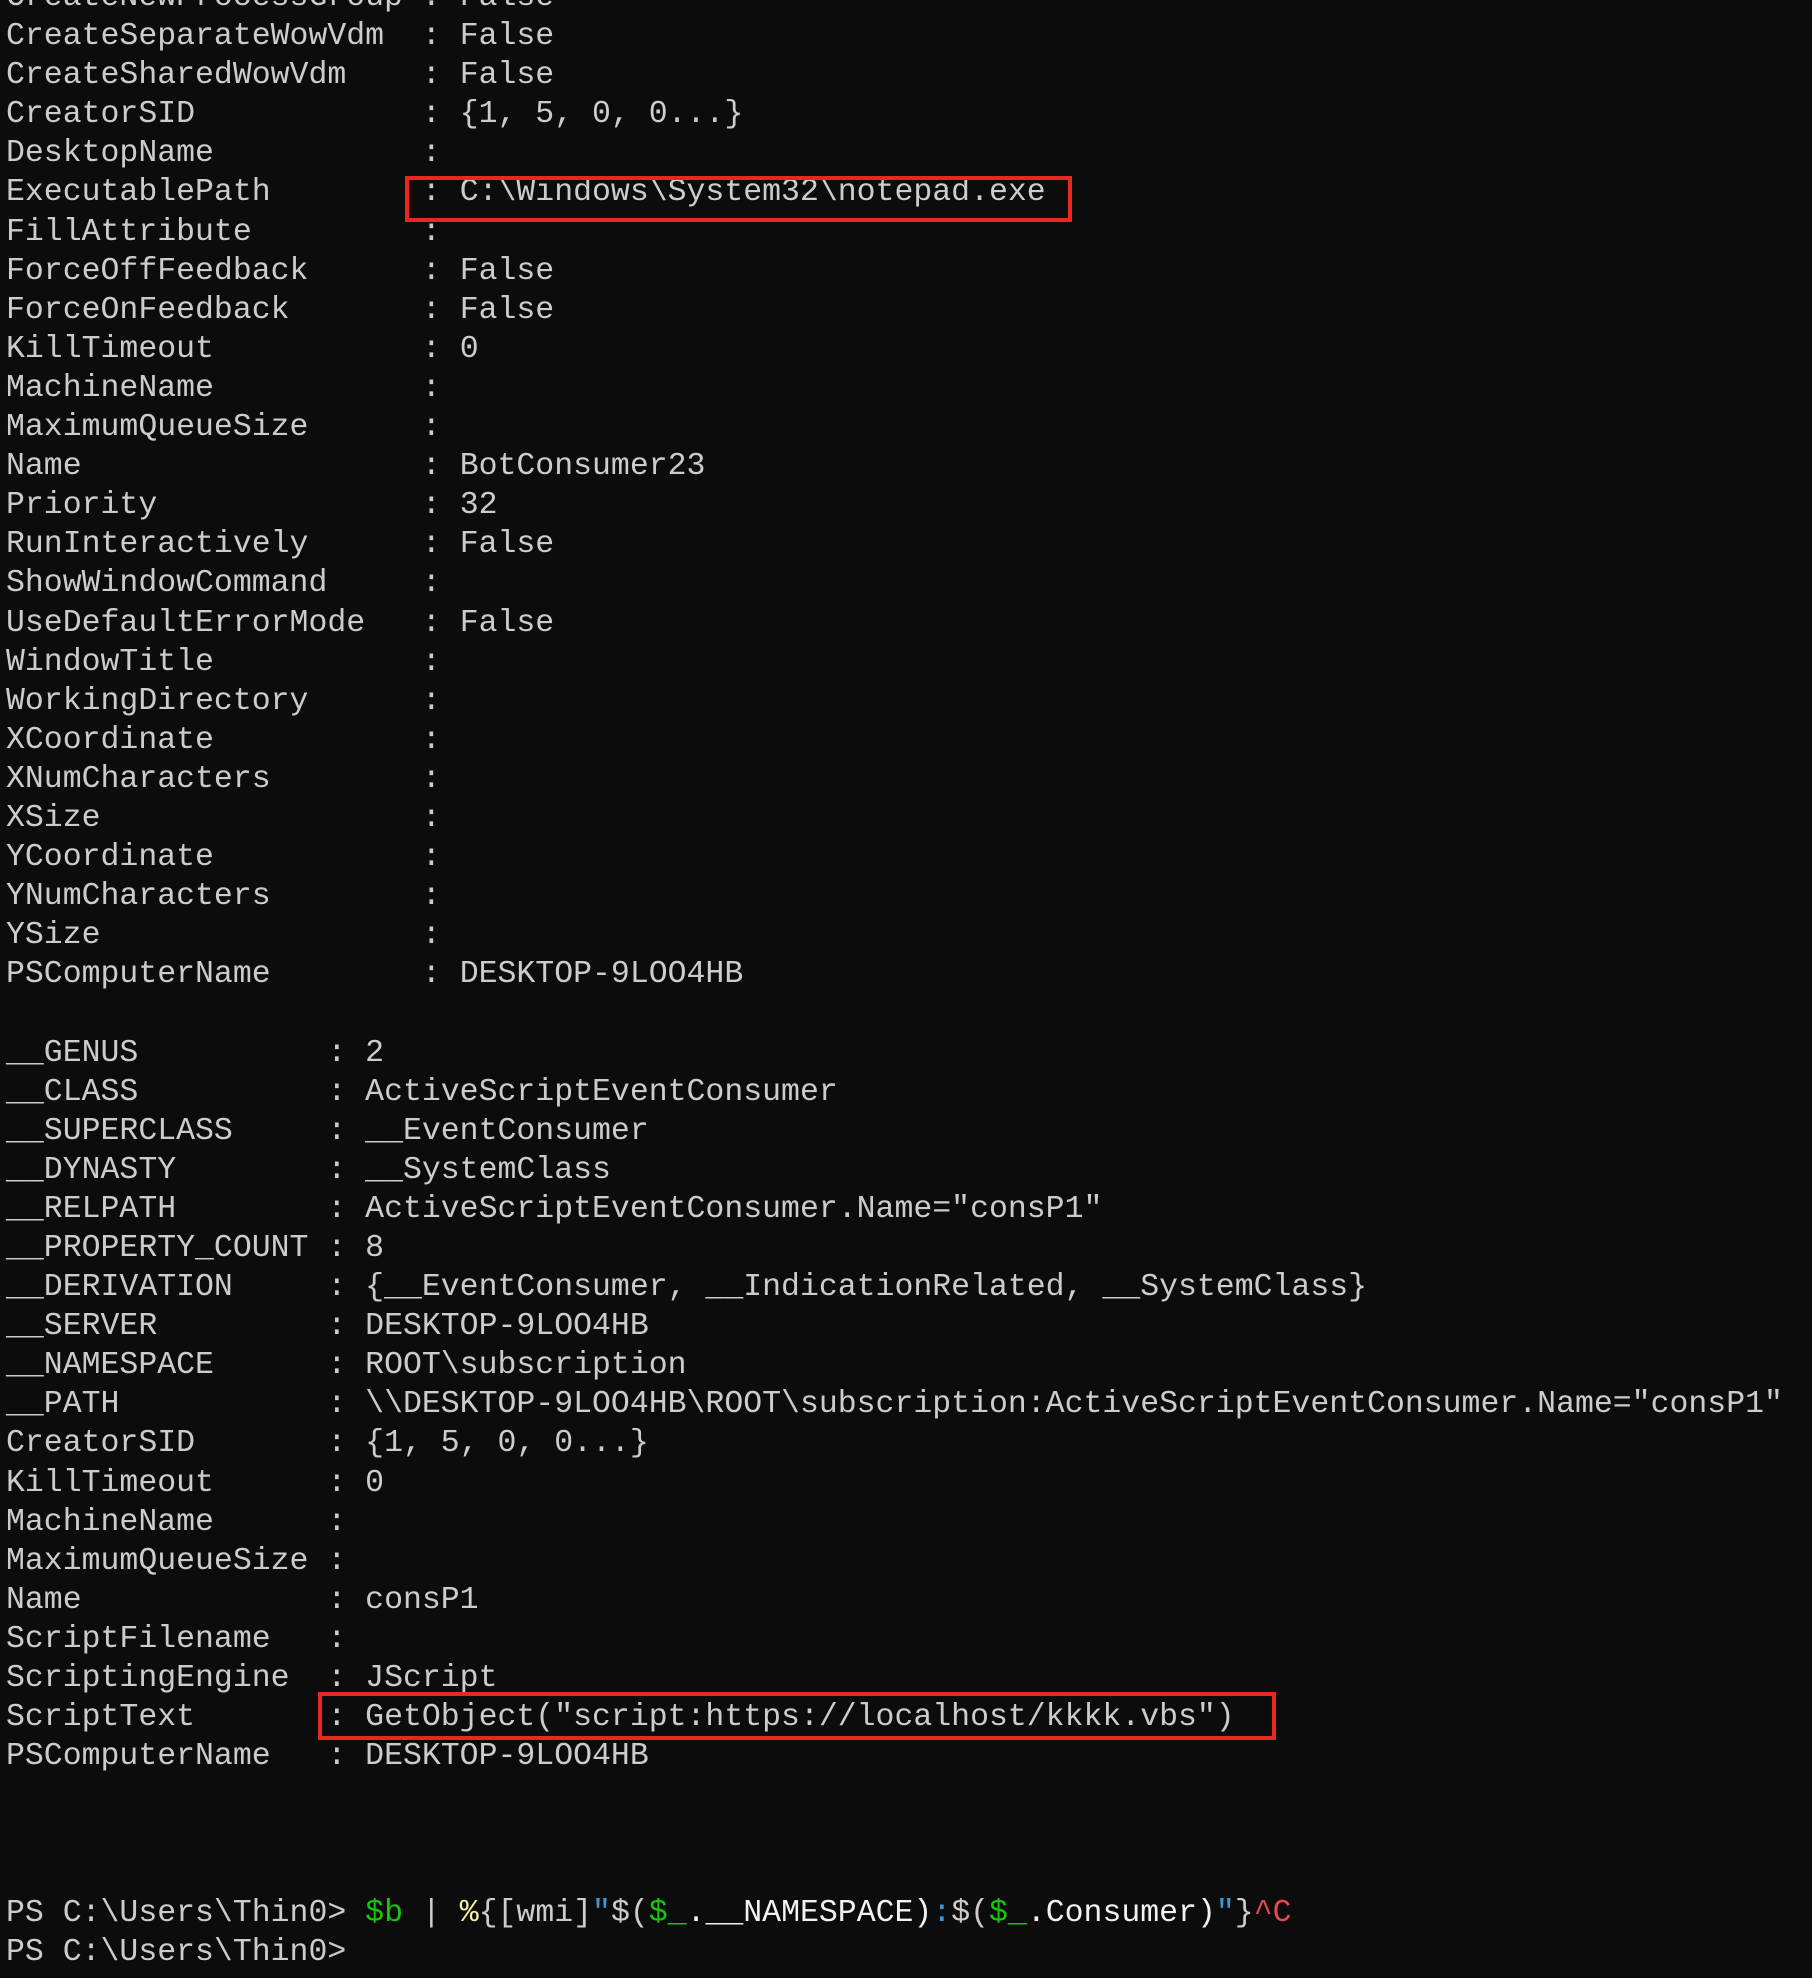 The width and height of the screenshot is (1812, 1978). I want to click on property-name: WindowTitle, so click(110, 662).